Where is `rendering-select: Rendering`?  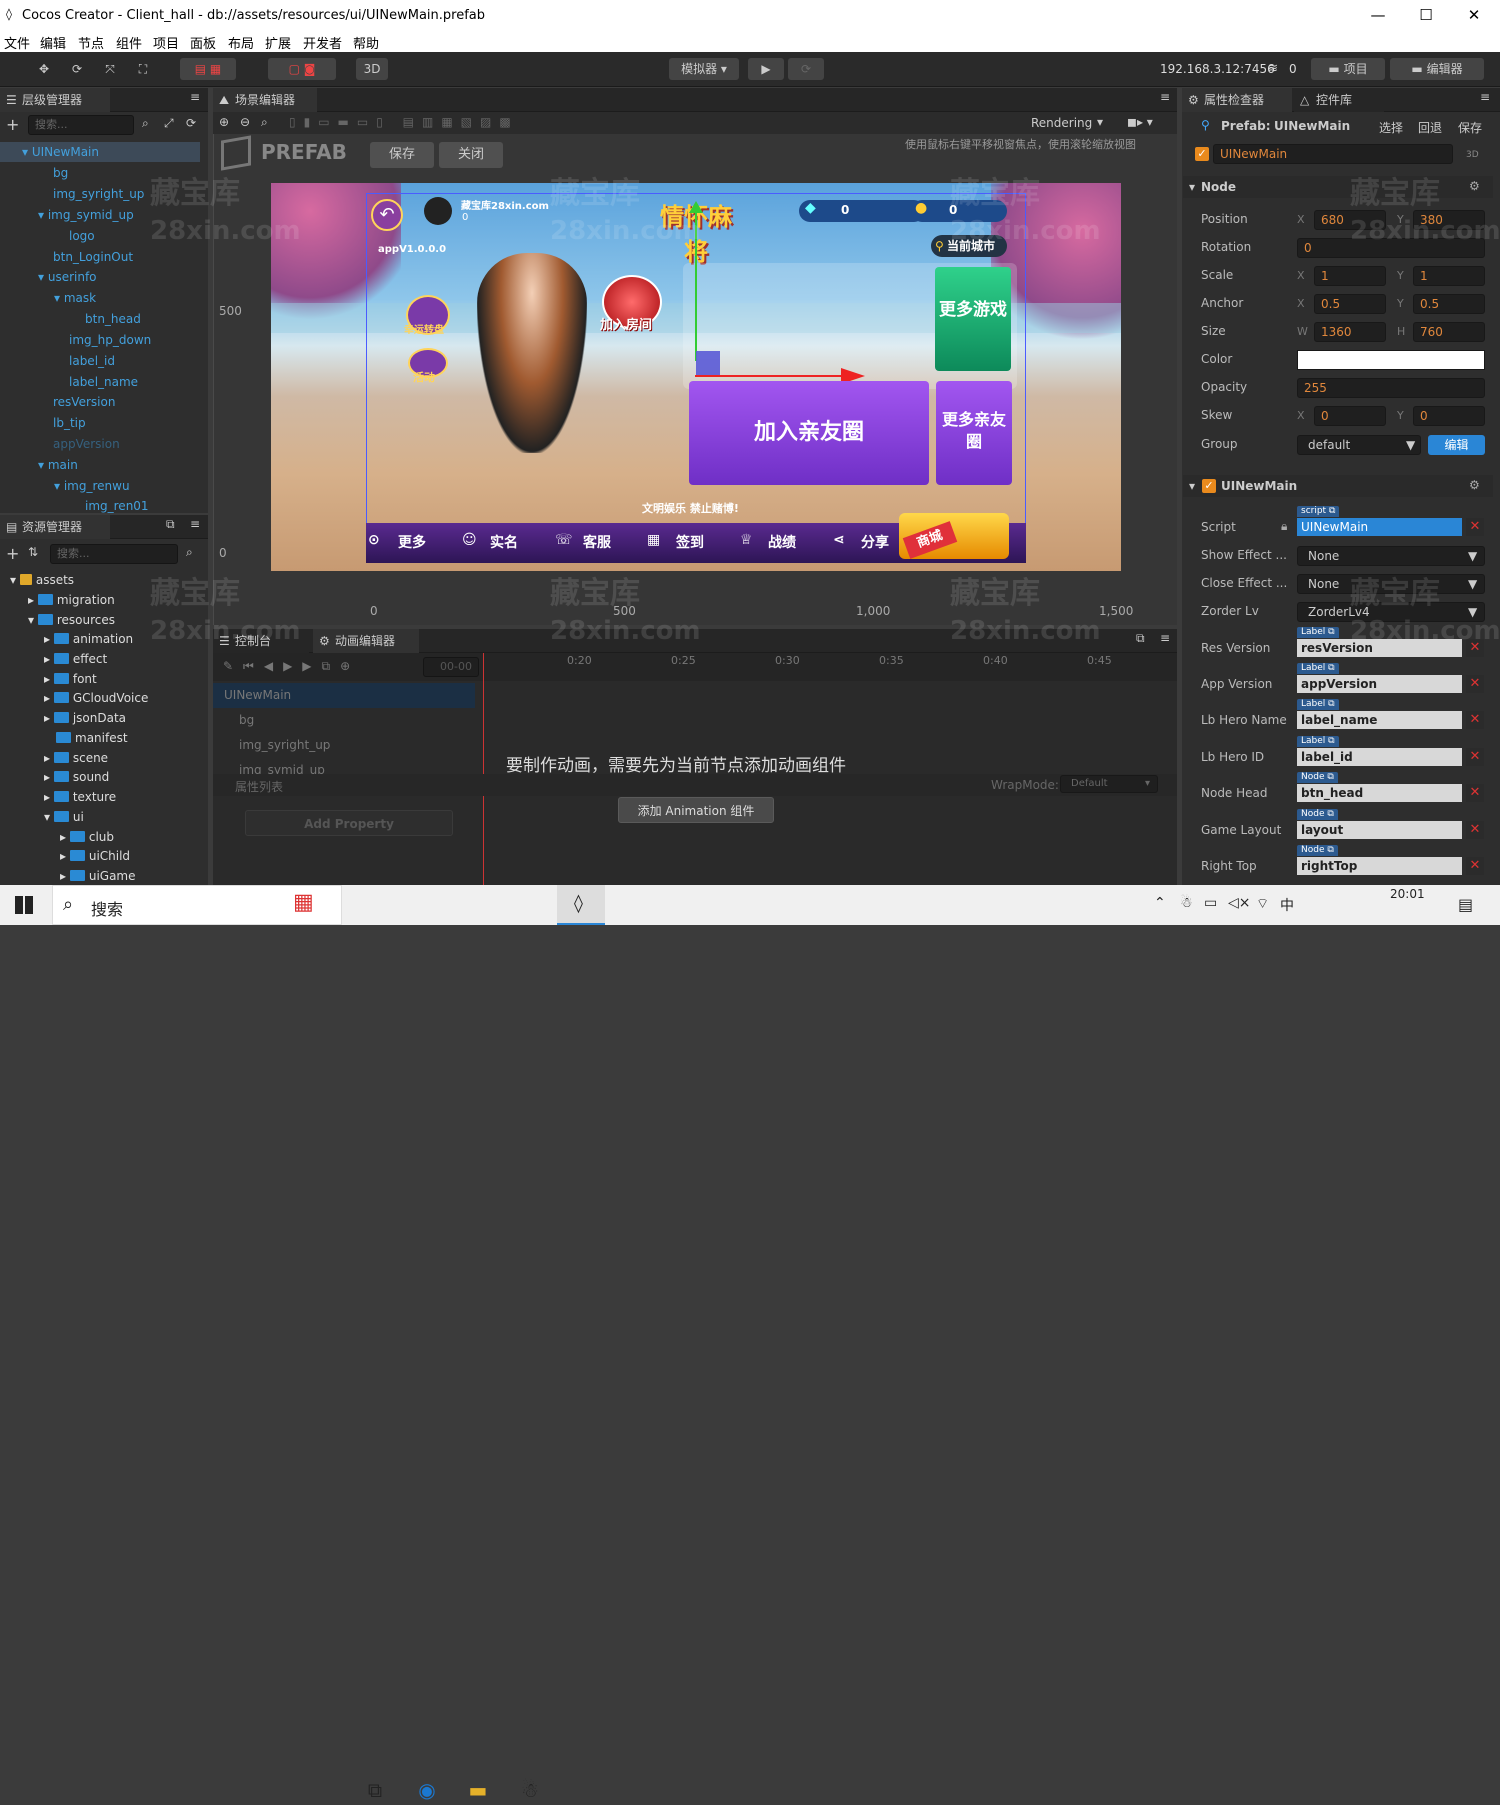
rendering-select: Rendering is located at coordinates (1061, 123).